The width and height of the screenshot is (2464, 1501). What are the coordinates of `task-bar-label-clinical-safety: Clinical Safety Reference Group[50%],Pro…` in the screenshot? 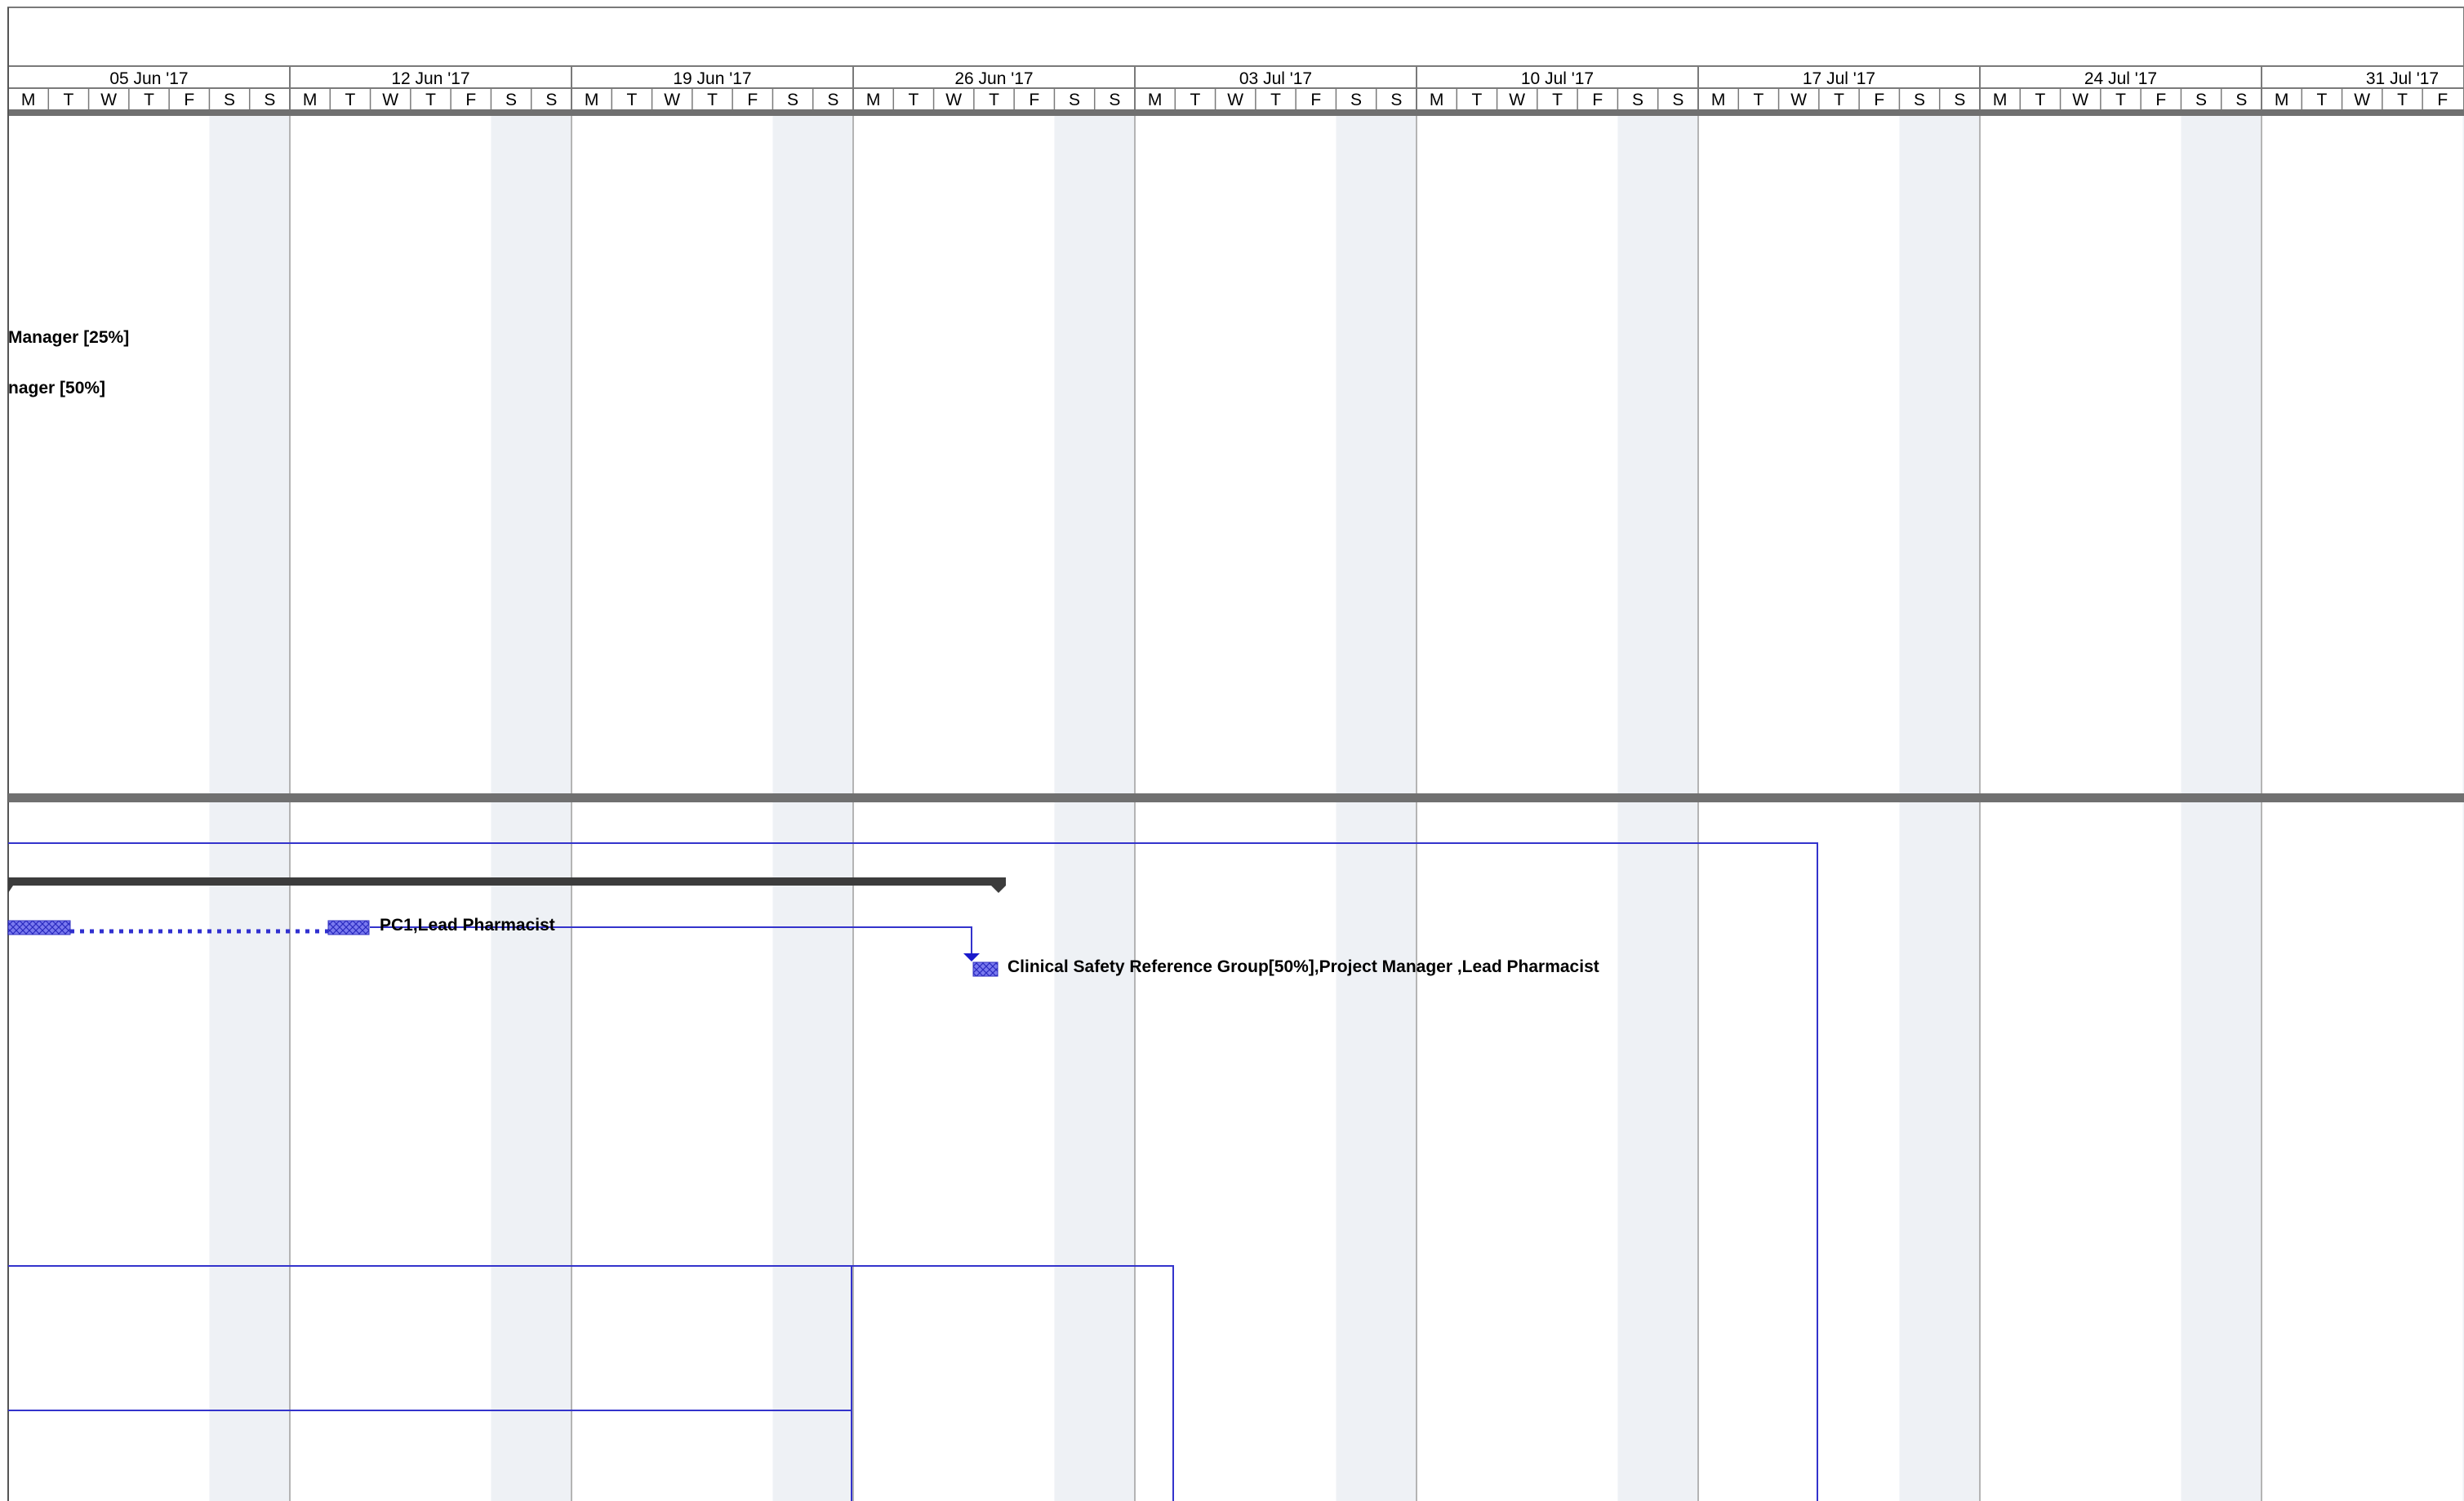 It's located at (1303, 966).